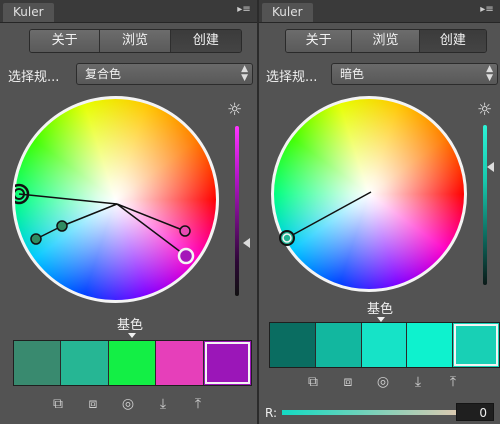 The image size is (500, 424). Describe the element at coordinates (374, 412) in the screenshot. I see `red-channel-slider` at that location.